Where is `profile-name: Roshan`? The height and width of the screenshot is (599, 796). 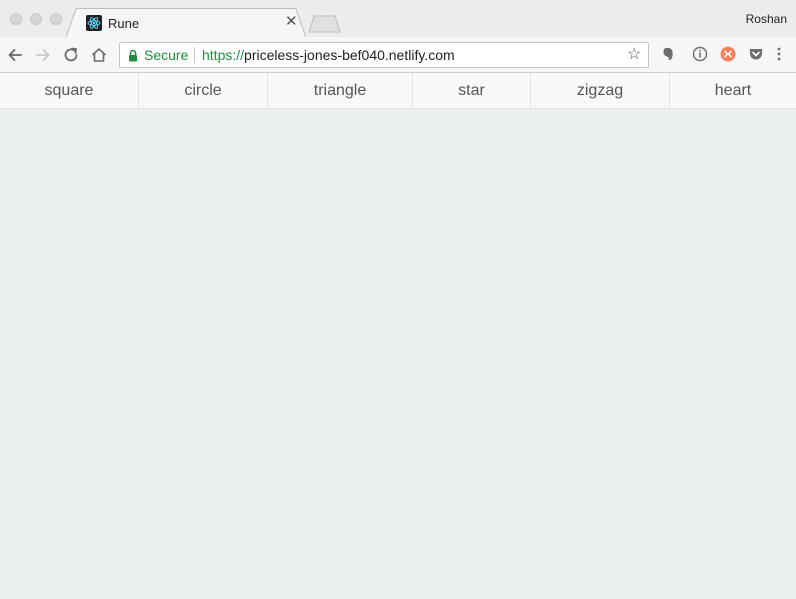
profile-name: Roshan is located at coordinates (766, 19).